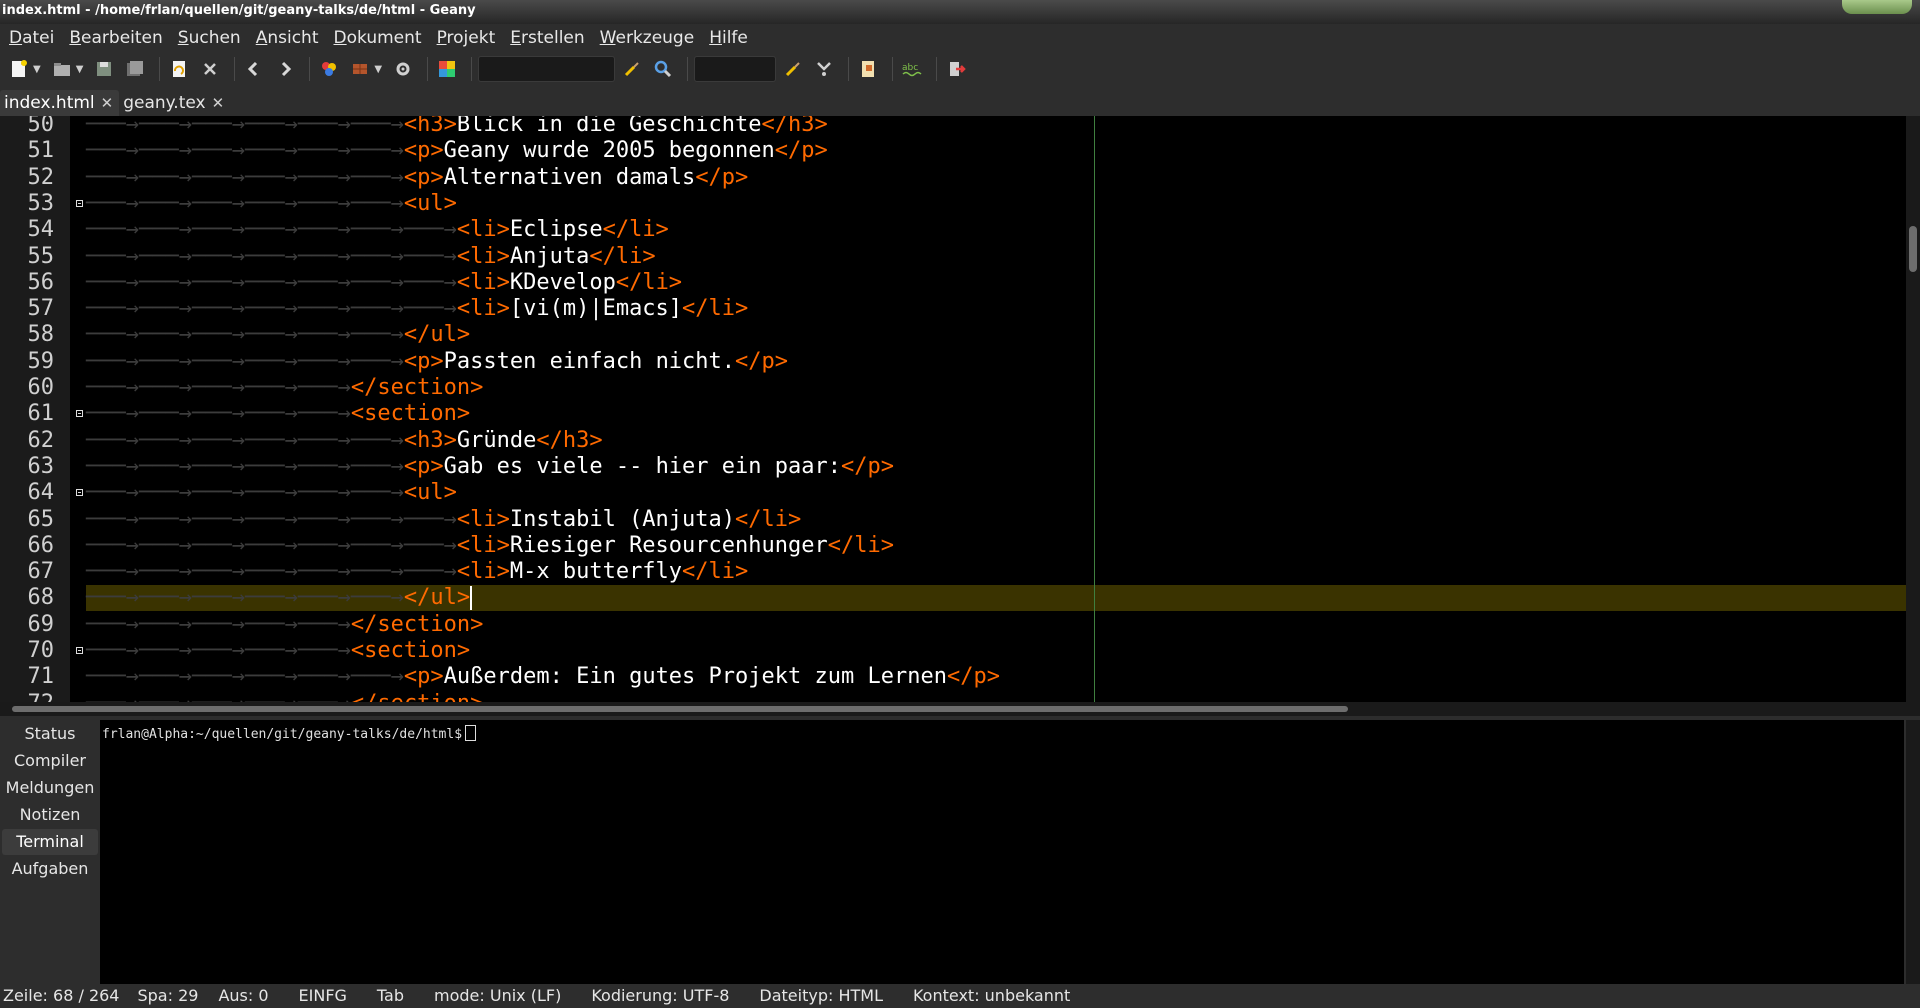 The image size is (1920, 1008). I want to click on line-number: 72, so click(27, 696).